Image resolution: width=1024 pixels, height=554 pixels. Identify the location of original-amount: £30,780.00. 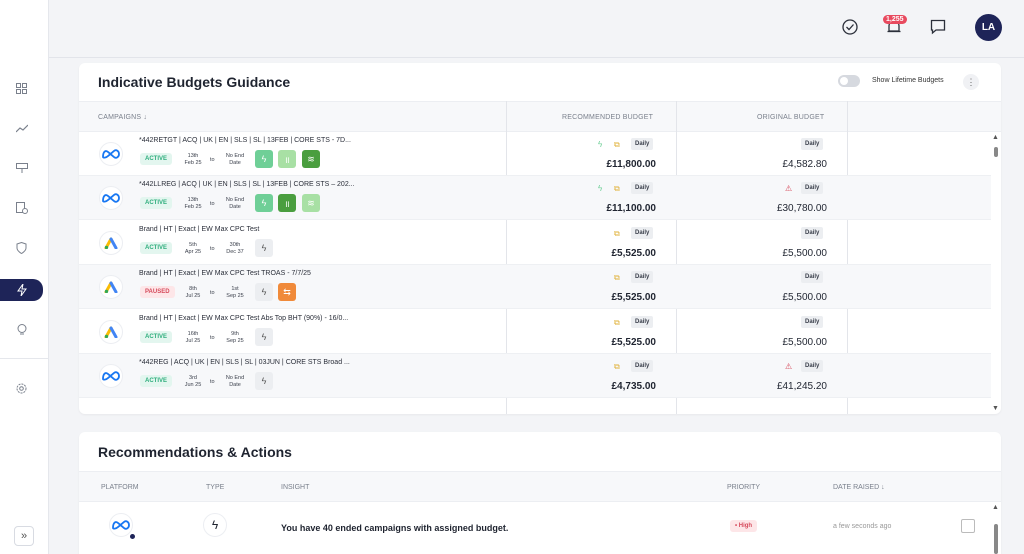
(801, 208).